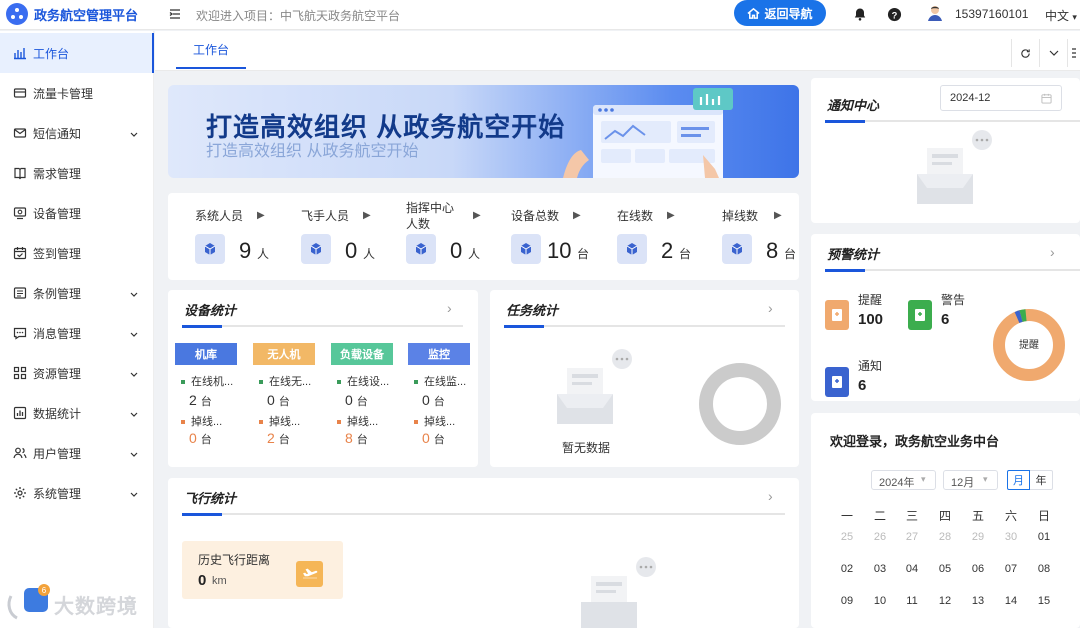 Image resolution: width=1080 pixels, height=628 pixels. What do you see at coordinates (1025, 53) in the screenshot?
I see `refresh-icon` at bounding box center [1025, 53].